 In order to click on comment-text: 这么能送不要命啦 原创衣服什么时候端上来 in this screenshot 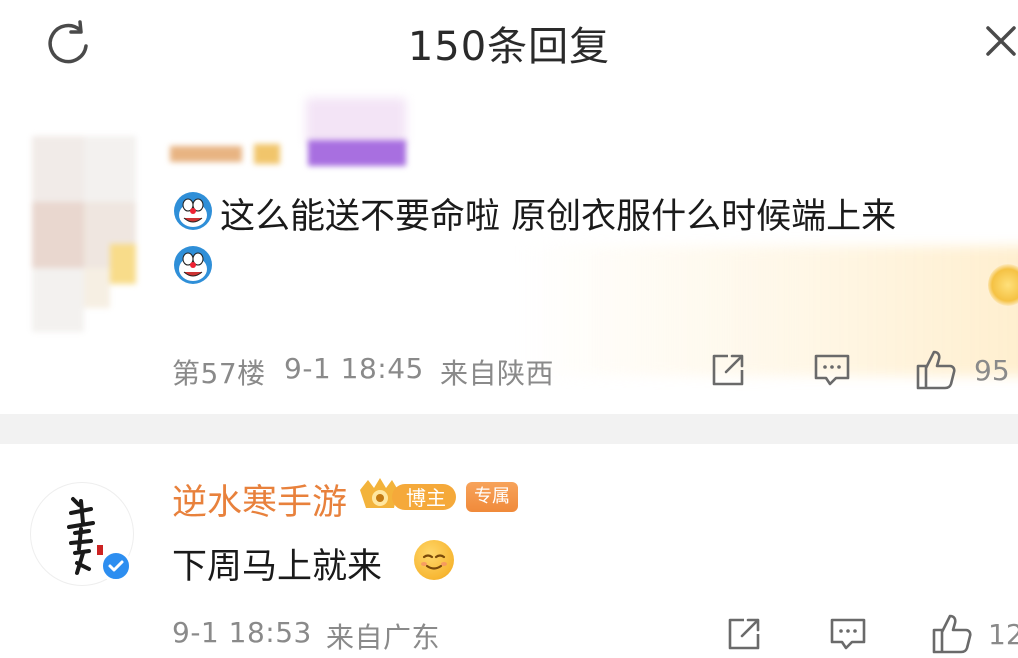, I will do `click(558, 217)`.